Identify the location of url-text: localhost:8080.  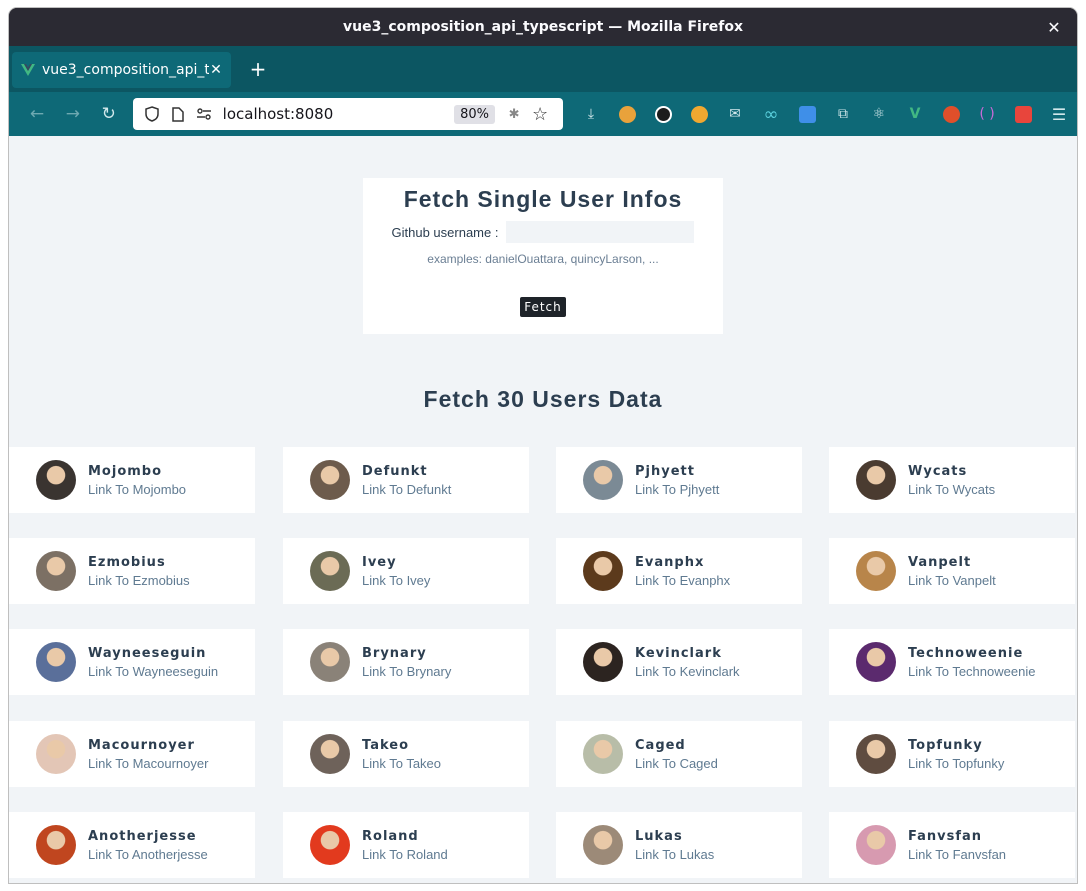
(338, 114).